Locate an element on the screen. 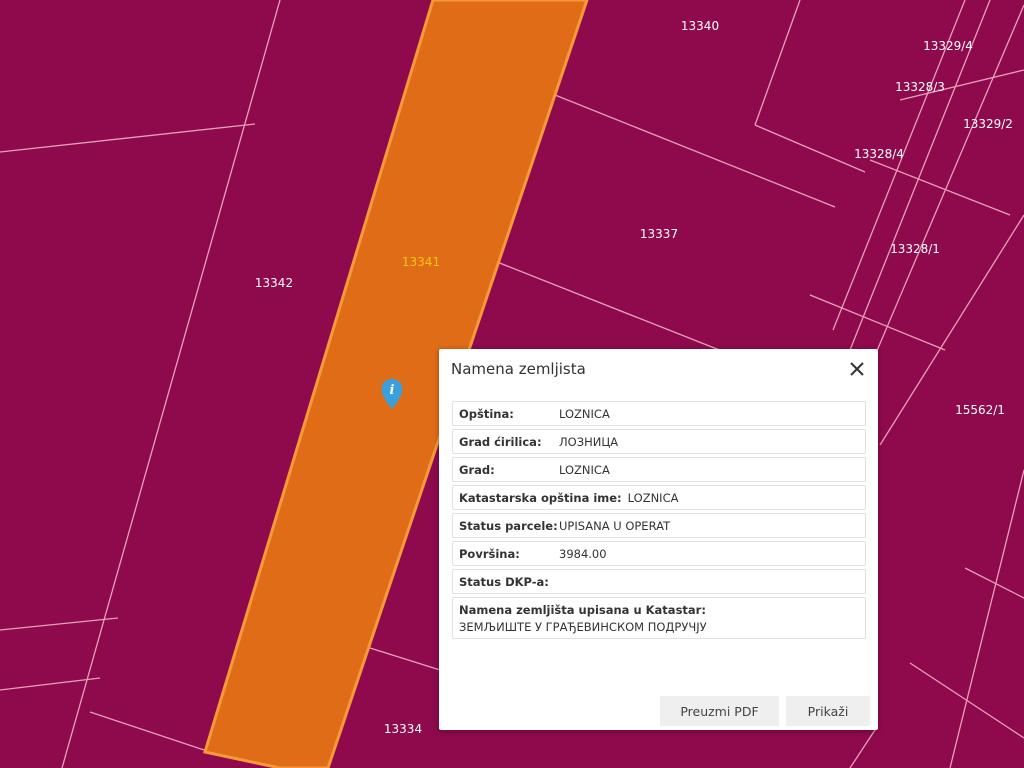 This screenshot has width=1024, height=768. row-grad: Grad: LOZNICA is located at coordinates (659, 469).